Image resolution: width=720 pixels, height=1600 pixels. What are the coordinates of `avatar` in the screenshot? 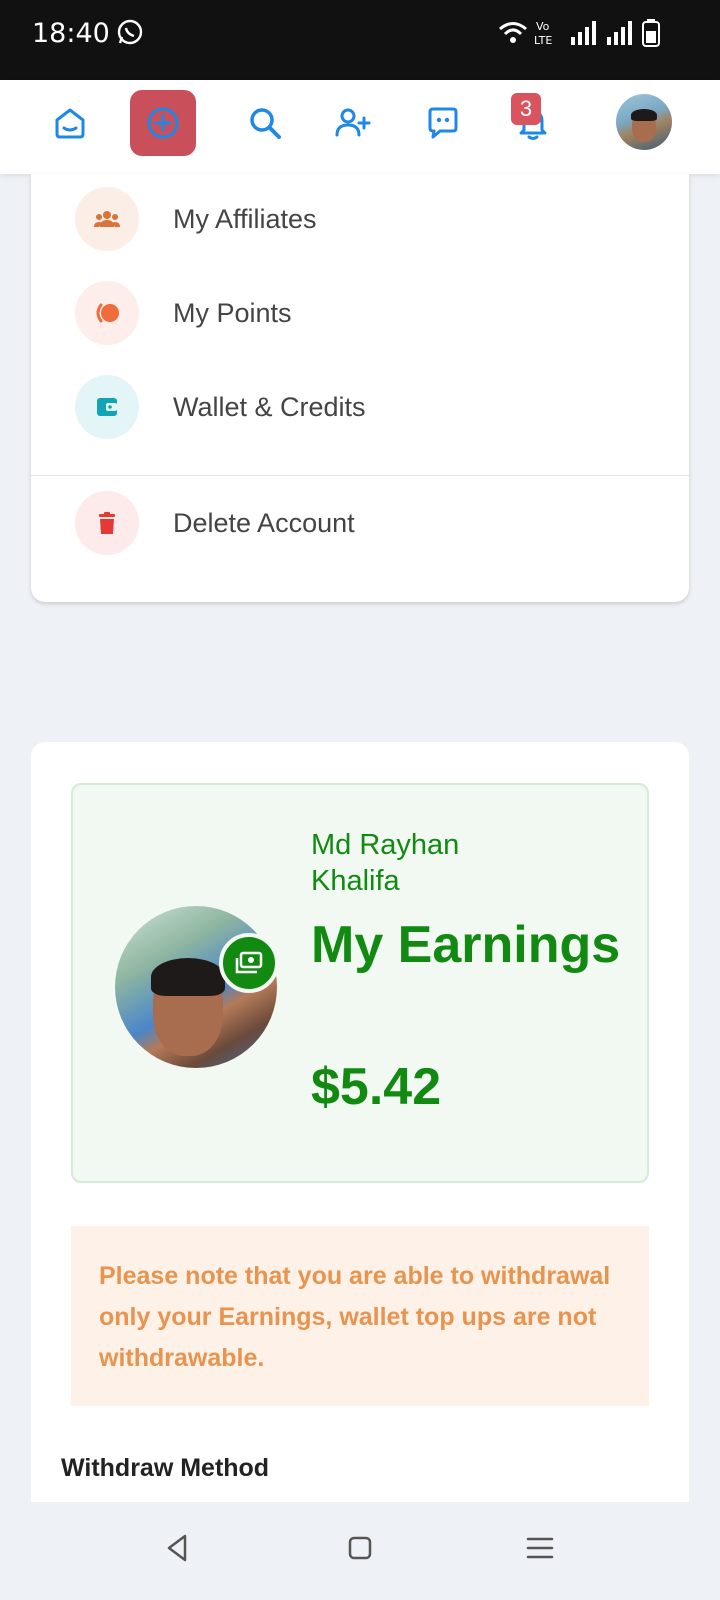 It's located at (644, 122).